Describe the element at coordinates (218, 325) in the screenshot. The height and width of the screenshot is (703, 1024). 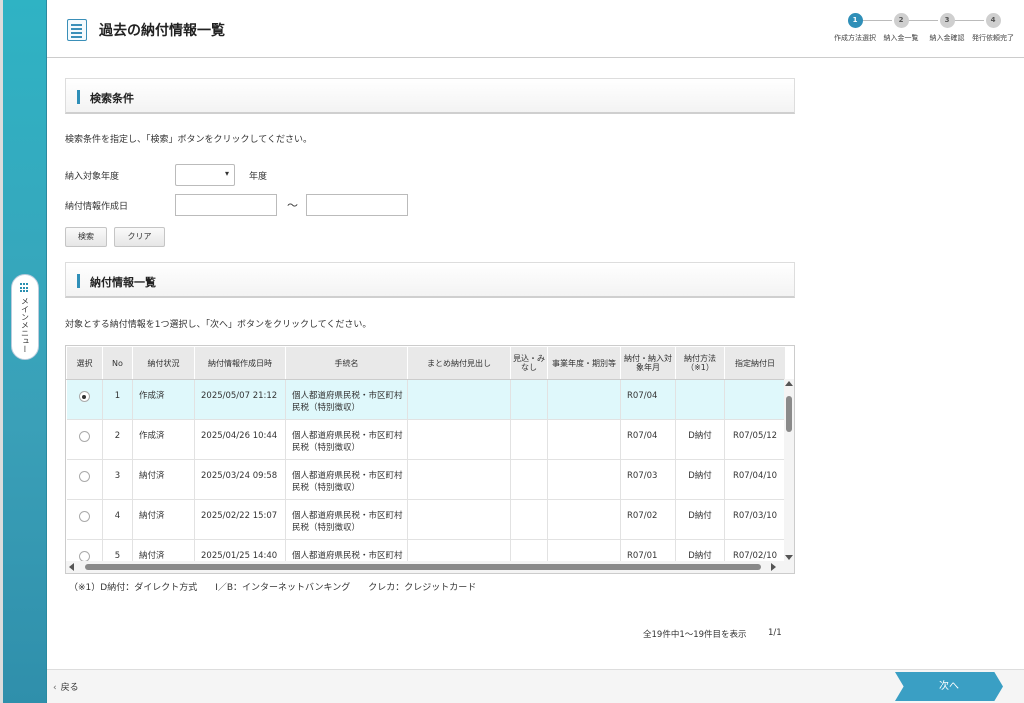
I see `list-instruction: 対象とする納付情報を1つ選択し、「次へ」ボタンをクリックしてください。` at that location.